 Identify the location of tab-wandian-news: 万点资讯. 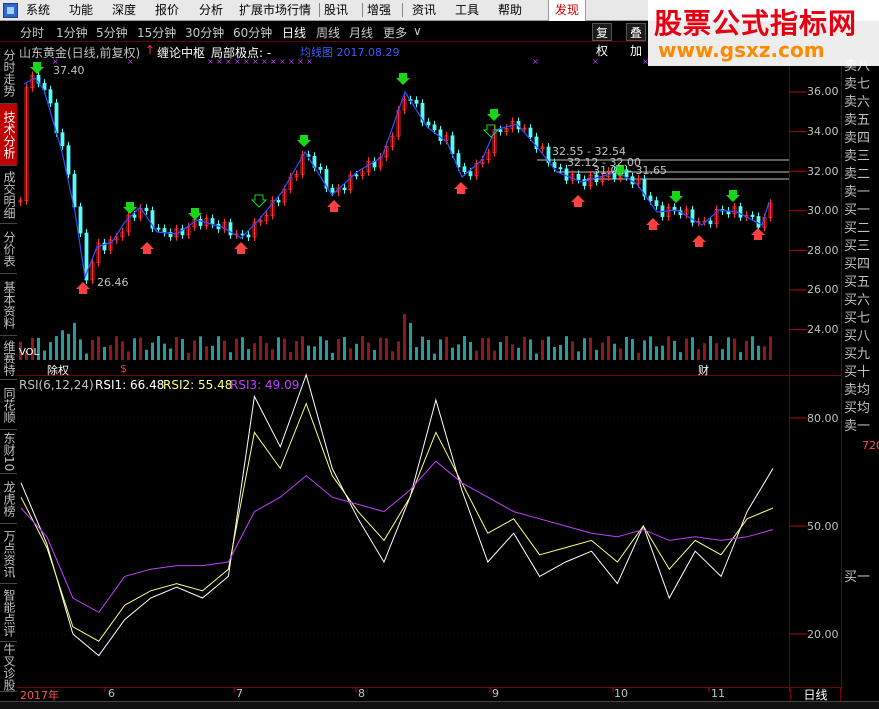
(8, 554).